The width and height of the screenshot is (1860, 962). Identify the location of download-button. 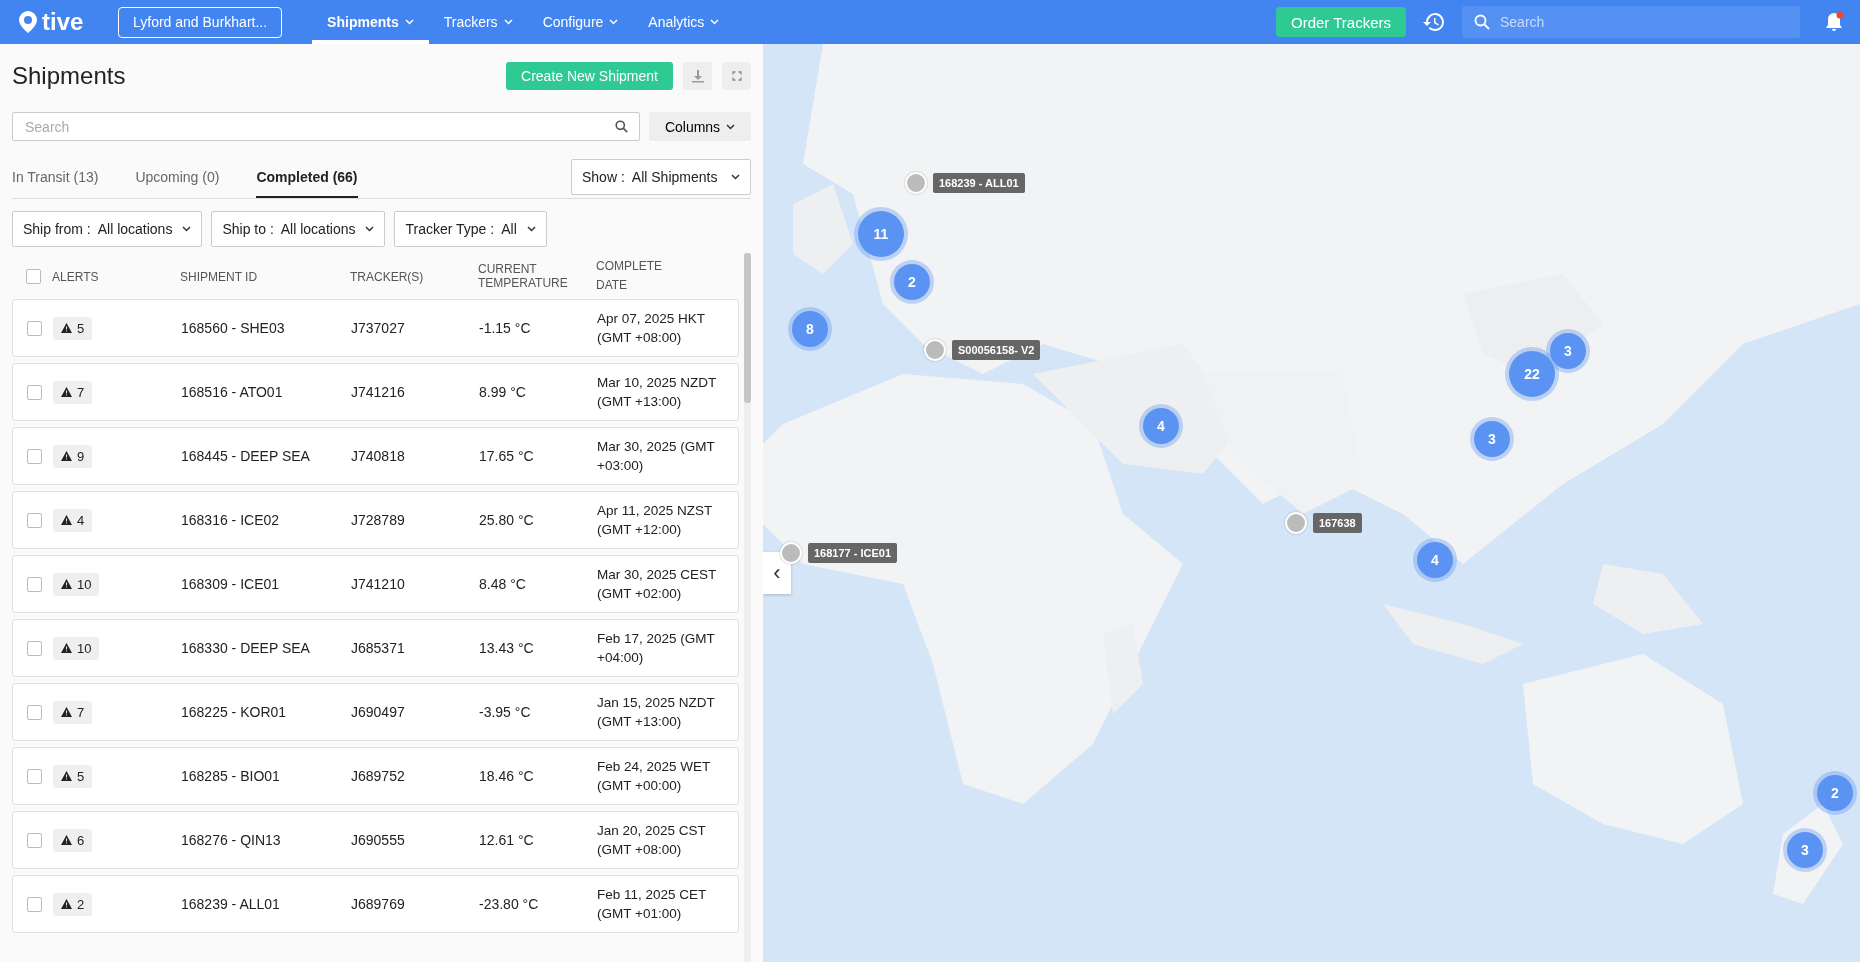
(697, 76).